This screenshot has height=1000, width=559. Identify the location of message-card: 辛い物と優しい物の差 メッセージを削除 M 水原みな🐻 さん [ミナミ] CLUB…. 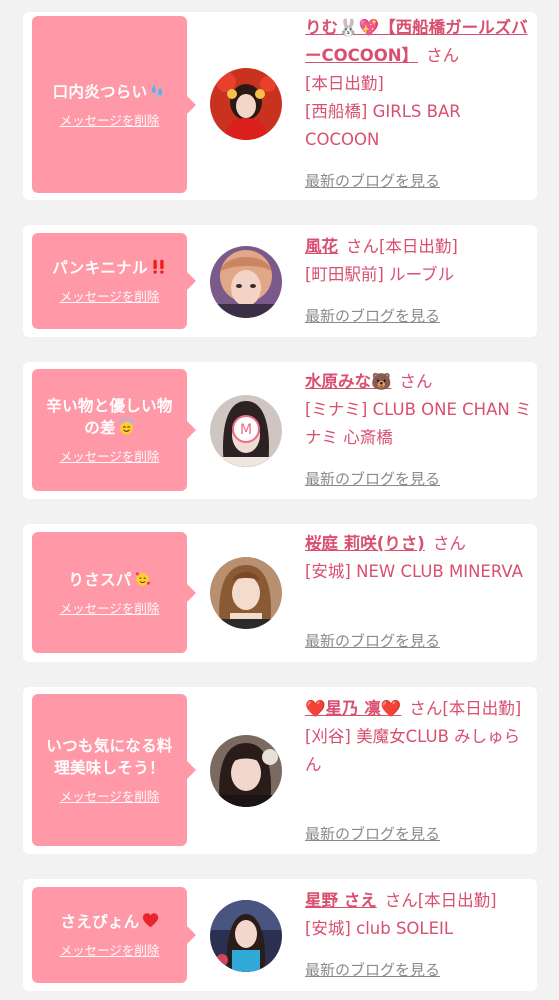
(280, 430).